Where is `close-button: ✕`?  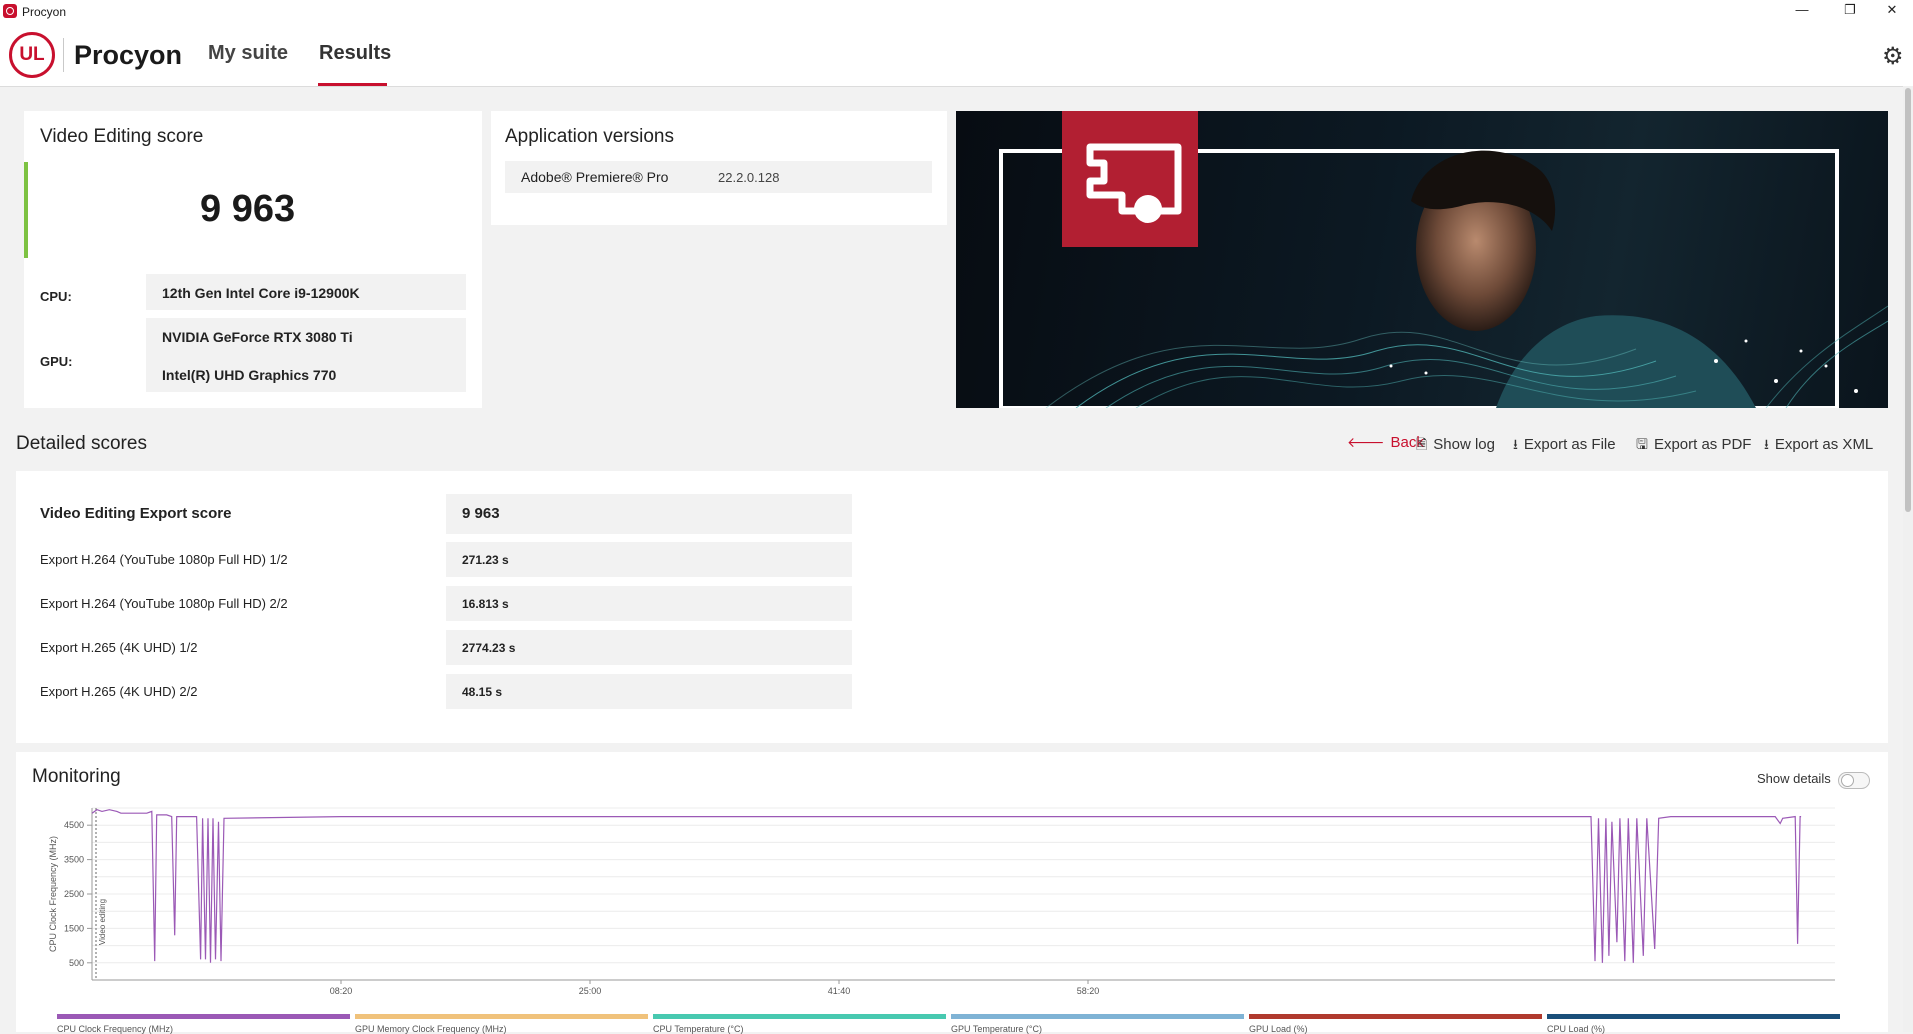 close-button: ✕ is located at coordinates (1892, 11).